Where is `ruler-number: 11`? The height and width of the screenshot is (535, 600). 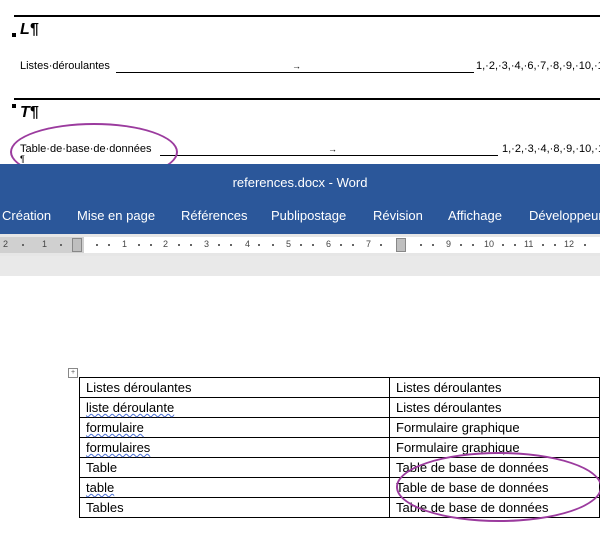
ruler-number: 11 is located at coordinates (529, 244).